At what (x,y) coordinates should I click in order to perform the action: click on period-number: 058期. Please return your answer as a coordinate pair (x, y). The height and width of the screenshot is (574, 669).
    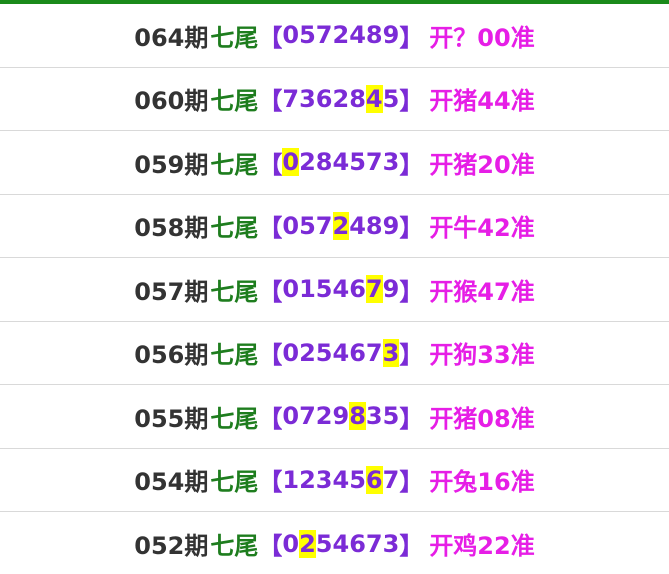
    Looking at the image, I should click on (171, 228).